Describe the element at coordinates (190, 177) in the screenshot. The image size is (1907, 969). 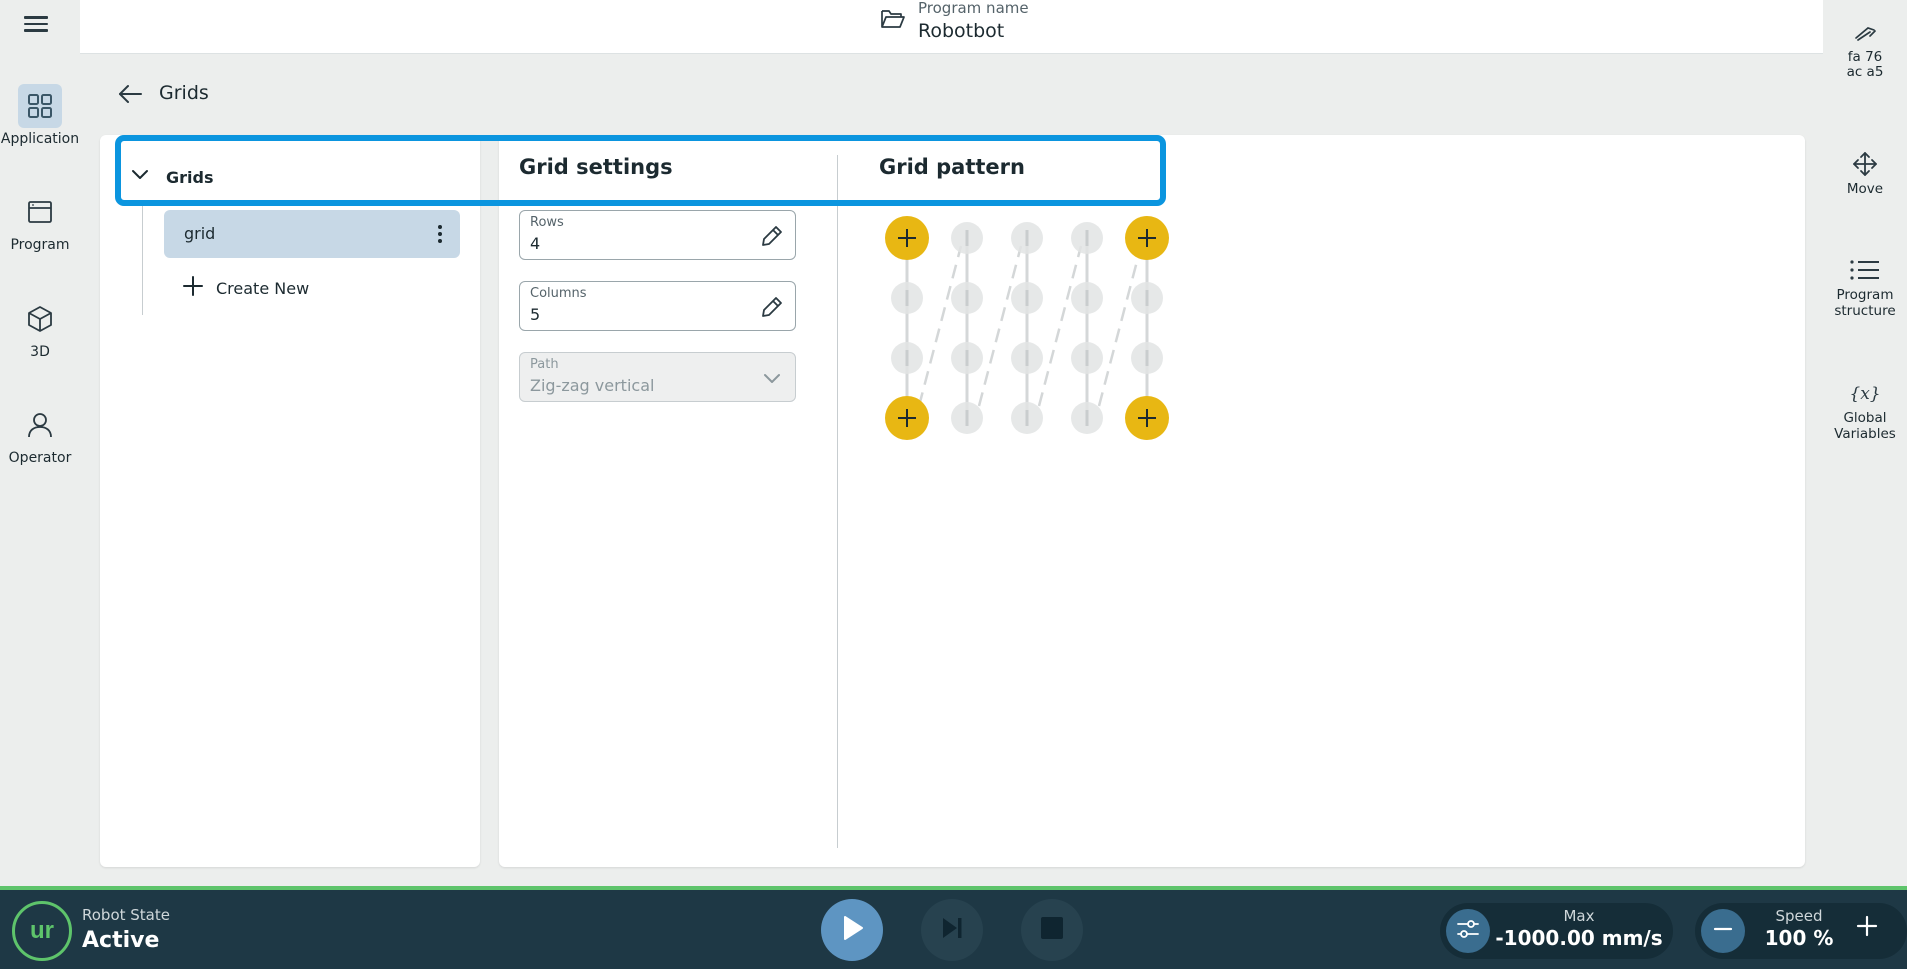
I see `grids-group-label: Grids` at that location.